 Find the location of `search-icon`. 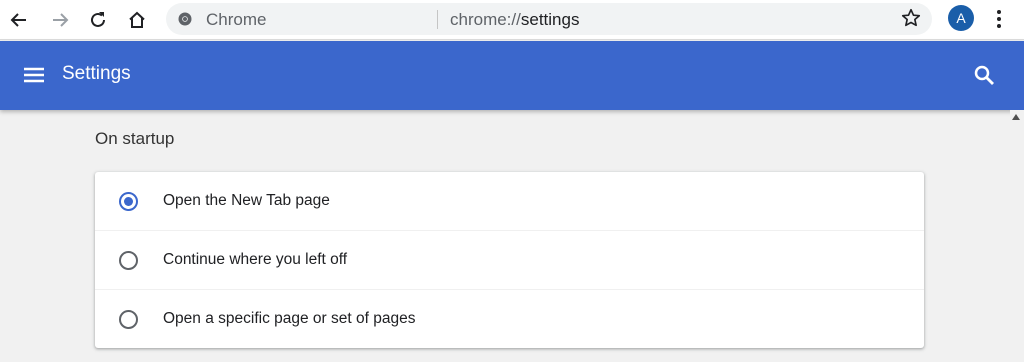

search-icon is located at coordinates (984, 75).